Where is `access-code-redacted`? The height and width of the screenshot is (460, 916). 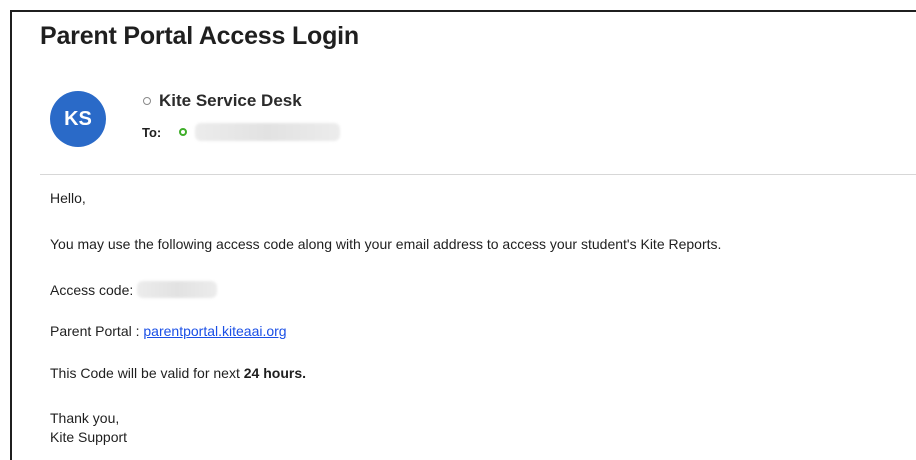 access-code-redacted is located at coordinates (177, 289).